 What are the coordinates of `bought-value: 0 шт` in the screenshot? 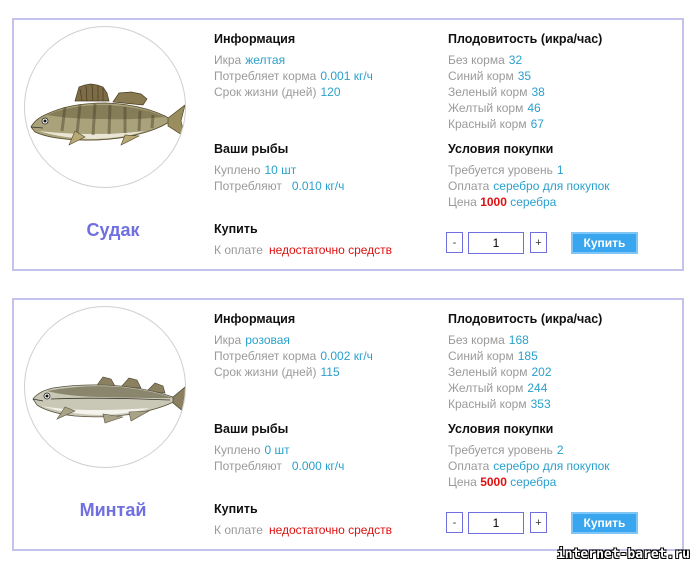 It's located at (277, 450).